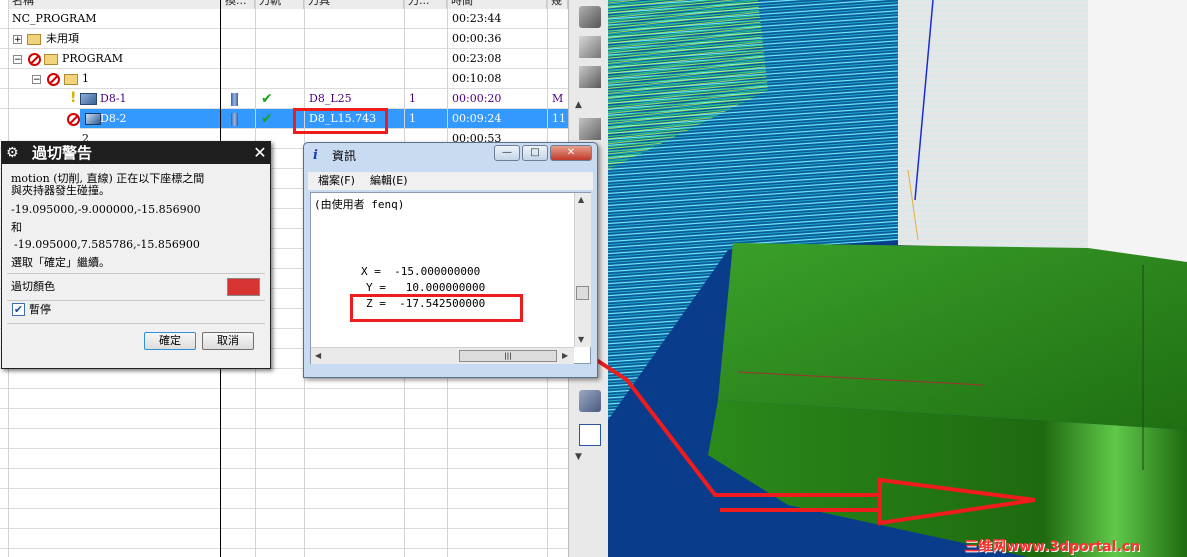  Describe the element at coordinates (170, 341) in the screenshot. I see `ok-button: 確定` at that location.